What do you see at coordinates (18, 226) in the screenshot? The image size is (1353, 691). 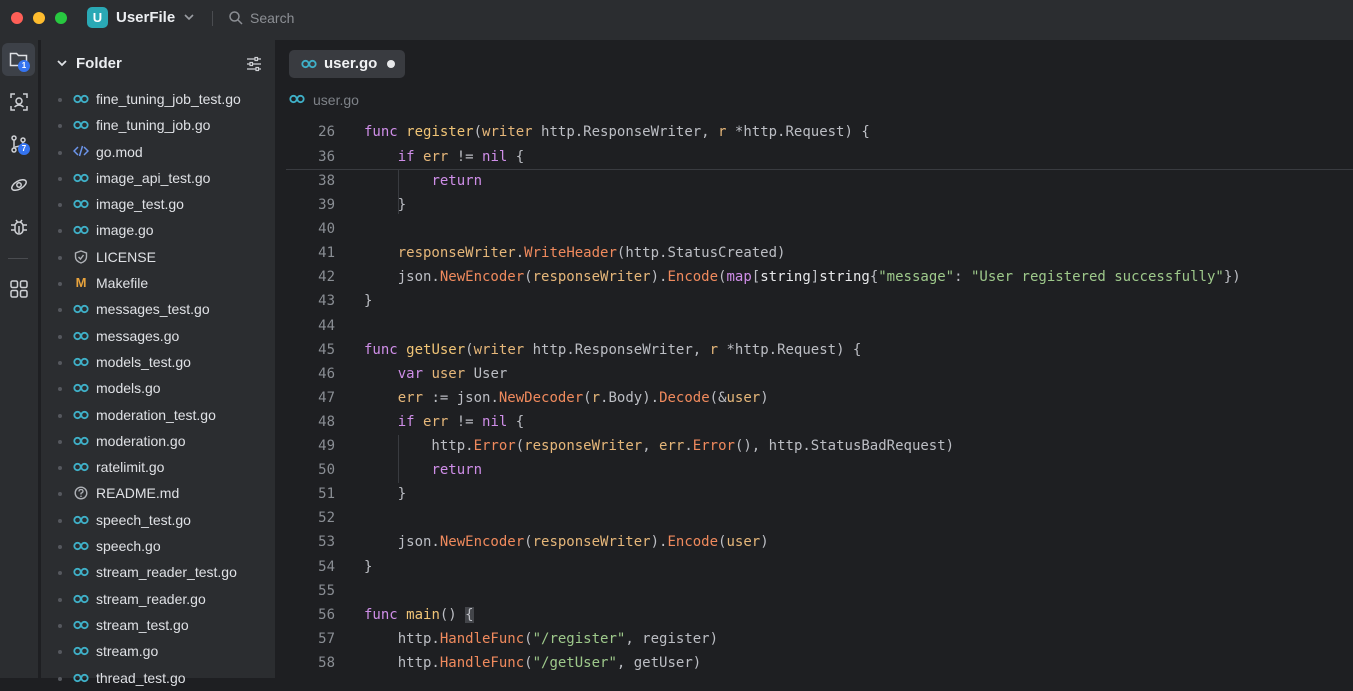 I see `debug-tool-button` at bounding box center [18, 226].